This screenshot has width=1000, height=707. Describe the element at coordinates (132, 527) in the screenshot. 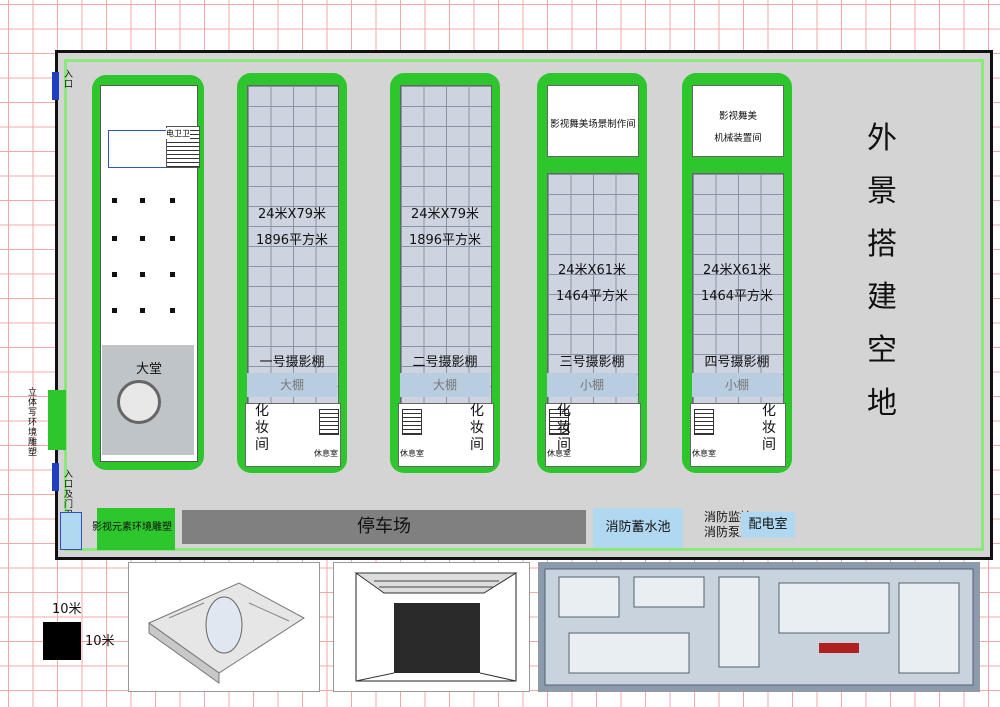

I see `sculpture-bottom-label: 影视元素环境雕塑` at that location.